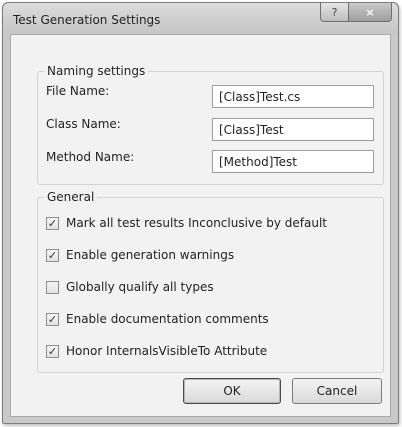 This screenshot has height=427, width=402. What do you see at coordinates (293, 96) in the screenshot?
I see `file-name-field` at bounding box center [293, 96].